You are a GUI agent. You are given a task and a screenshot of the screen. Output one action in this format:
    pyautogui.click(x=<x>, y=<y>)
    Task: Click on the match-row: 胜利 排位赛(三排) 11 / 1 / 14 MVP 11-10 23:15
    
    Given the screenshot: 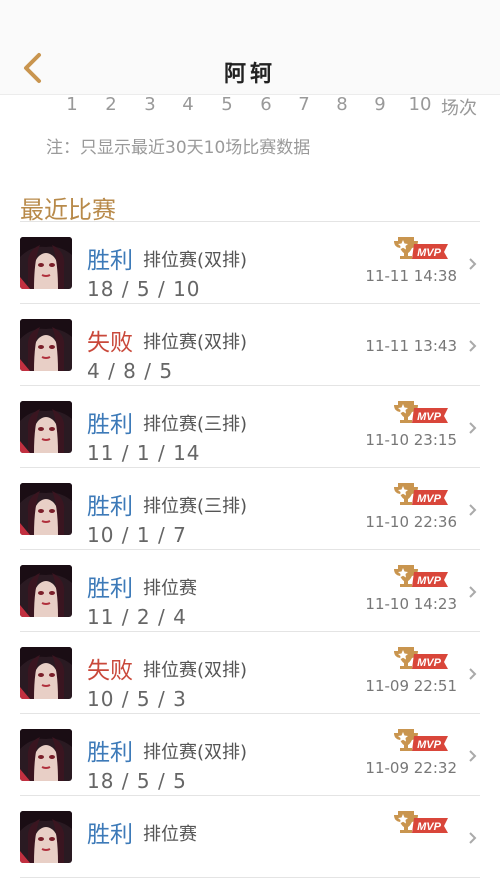 What is the action you would take?
    pyautogui.click(x=250, y=427)
    